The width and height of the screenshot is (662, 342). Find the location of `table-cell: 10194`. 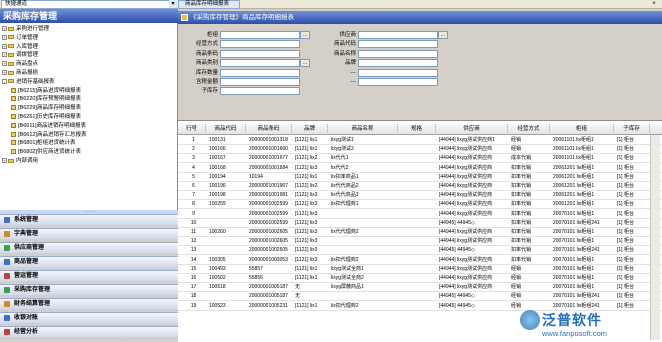

table-cell: 10194 is located at coordinates (256, 176).